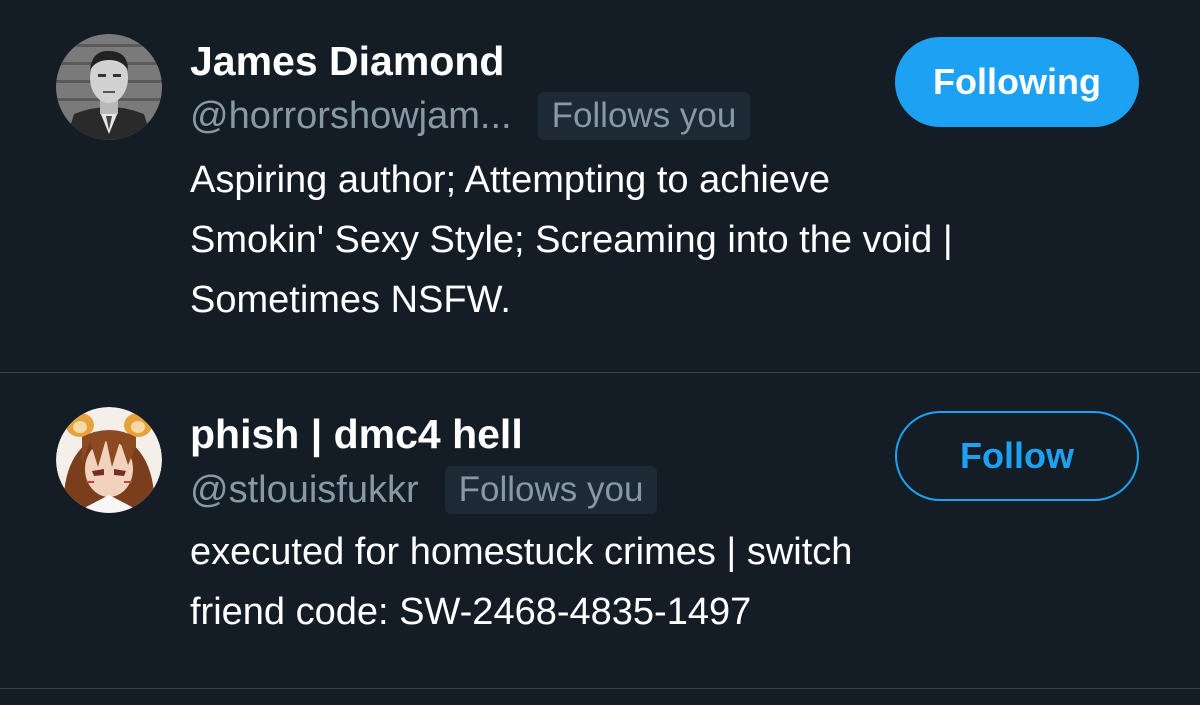 Image resolution: width=1200 pixels, height=705 pixels. I want to click on user-handle: @stlouisfukkr, so click(304, 490).